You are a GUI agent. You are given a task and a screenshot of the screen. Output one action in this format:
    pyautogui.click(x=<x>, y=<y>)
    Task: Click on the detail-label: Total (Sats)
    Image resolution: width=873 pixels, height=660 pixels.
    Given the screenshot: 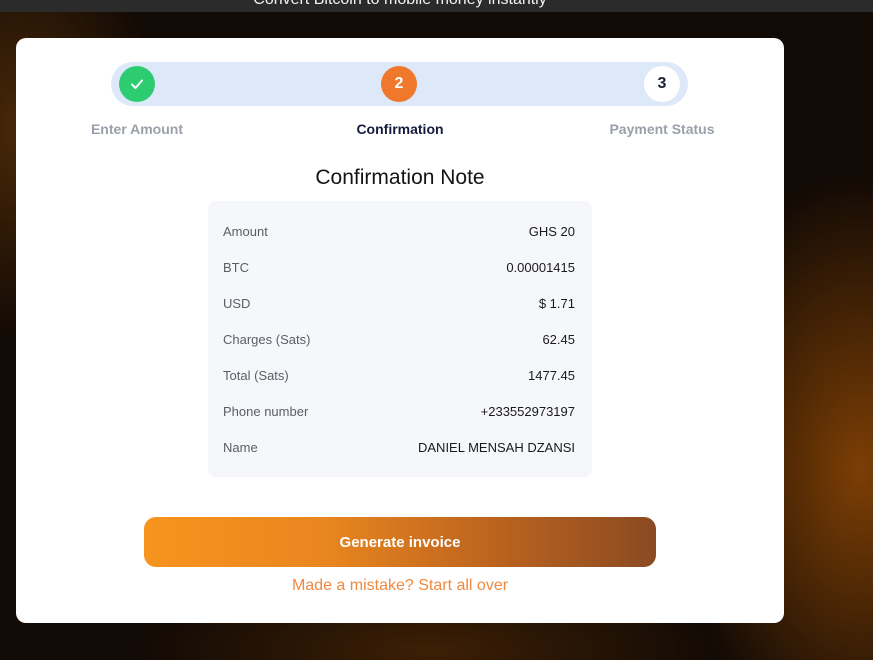 What is the action you would take?
    pyautogui.click(x=256, y=375)
    